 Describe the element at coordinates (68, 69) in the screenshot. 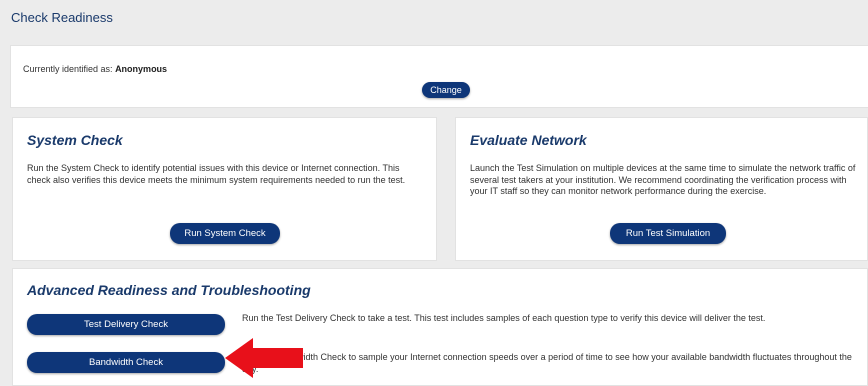

I see `identity-prefix: Currently identified as:` at that location.